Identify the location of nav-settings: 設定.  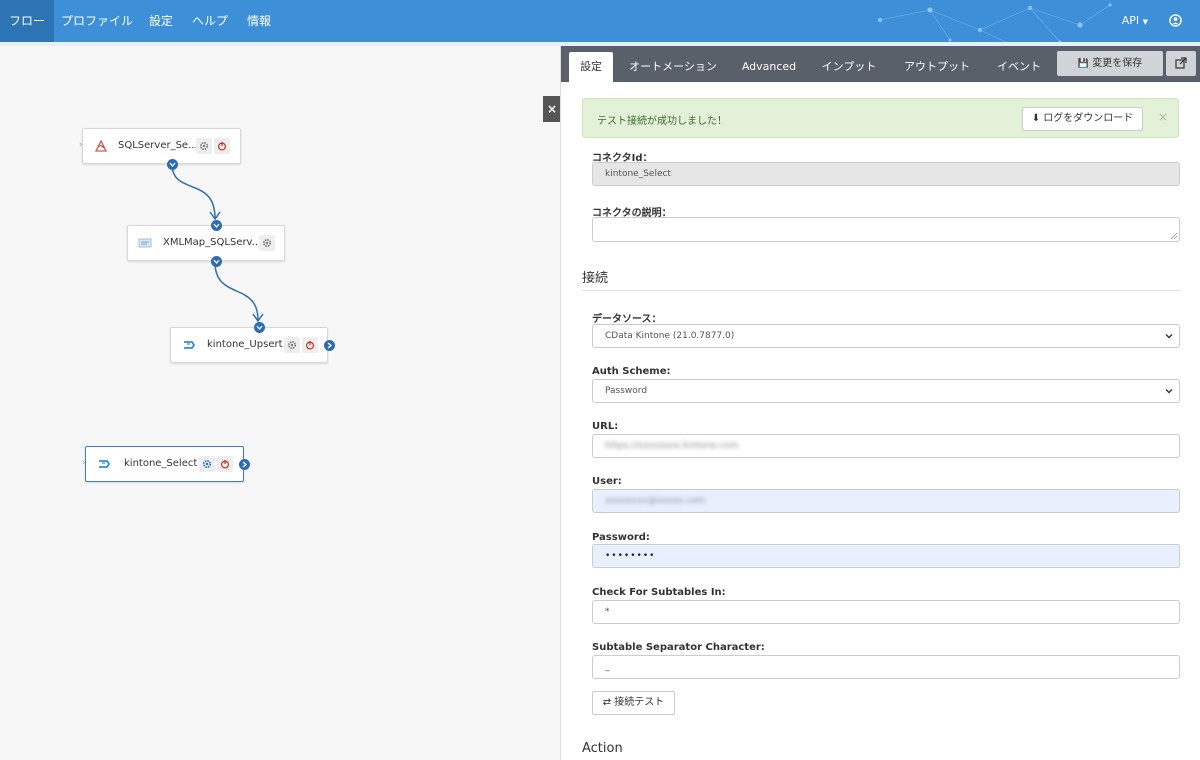
(161, 21).